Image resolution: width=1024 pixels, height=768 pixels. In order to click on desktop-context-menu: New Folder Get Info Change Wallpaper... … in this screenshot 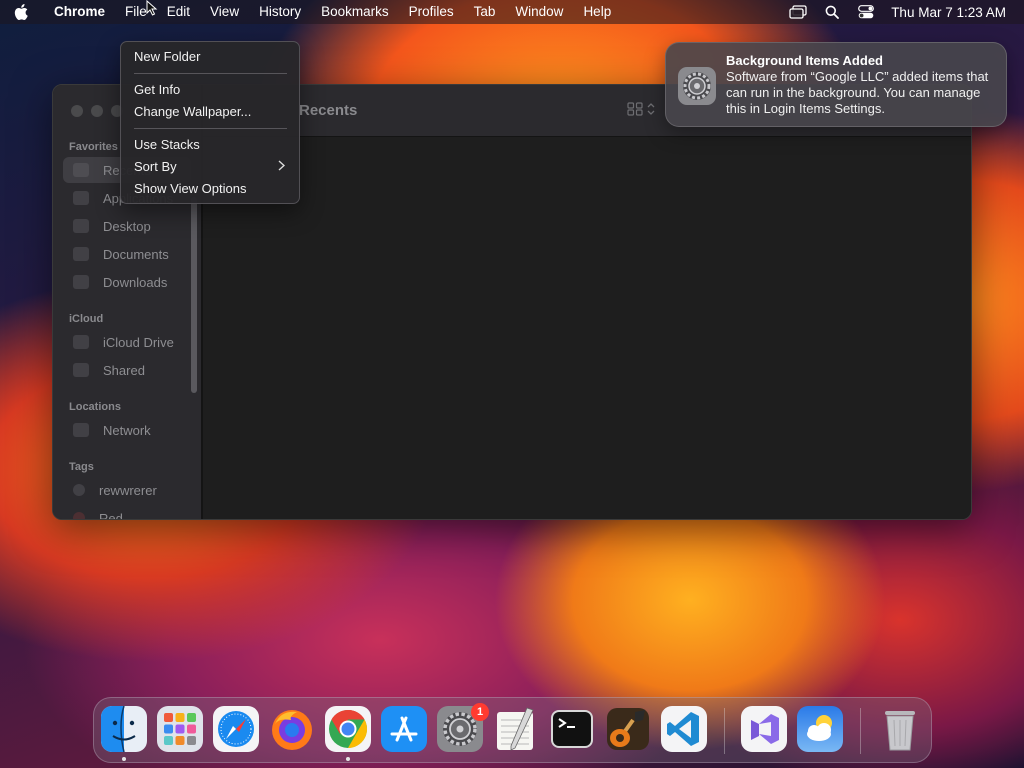, I will do `click(210, 122)`.